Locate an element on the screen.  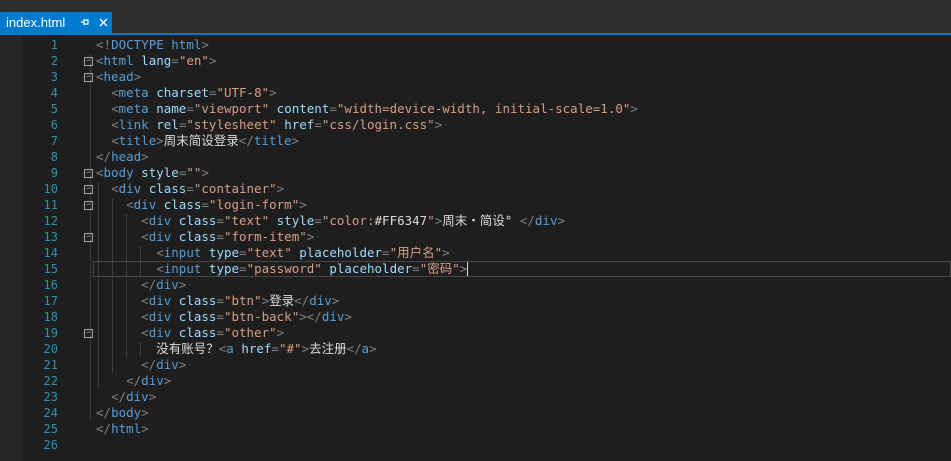
code-text: </div> is located at coordinates (133, 381).